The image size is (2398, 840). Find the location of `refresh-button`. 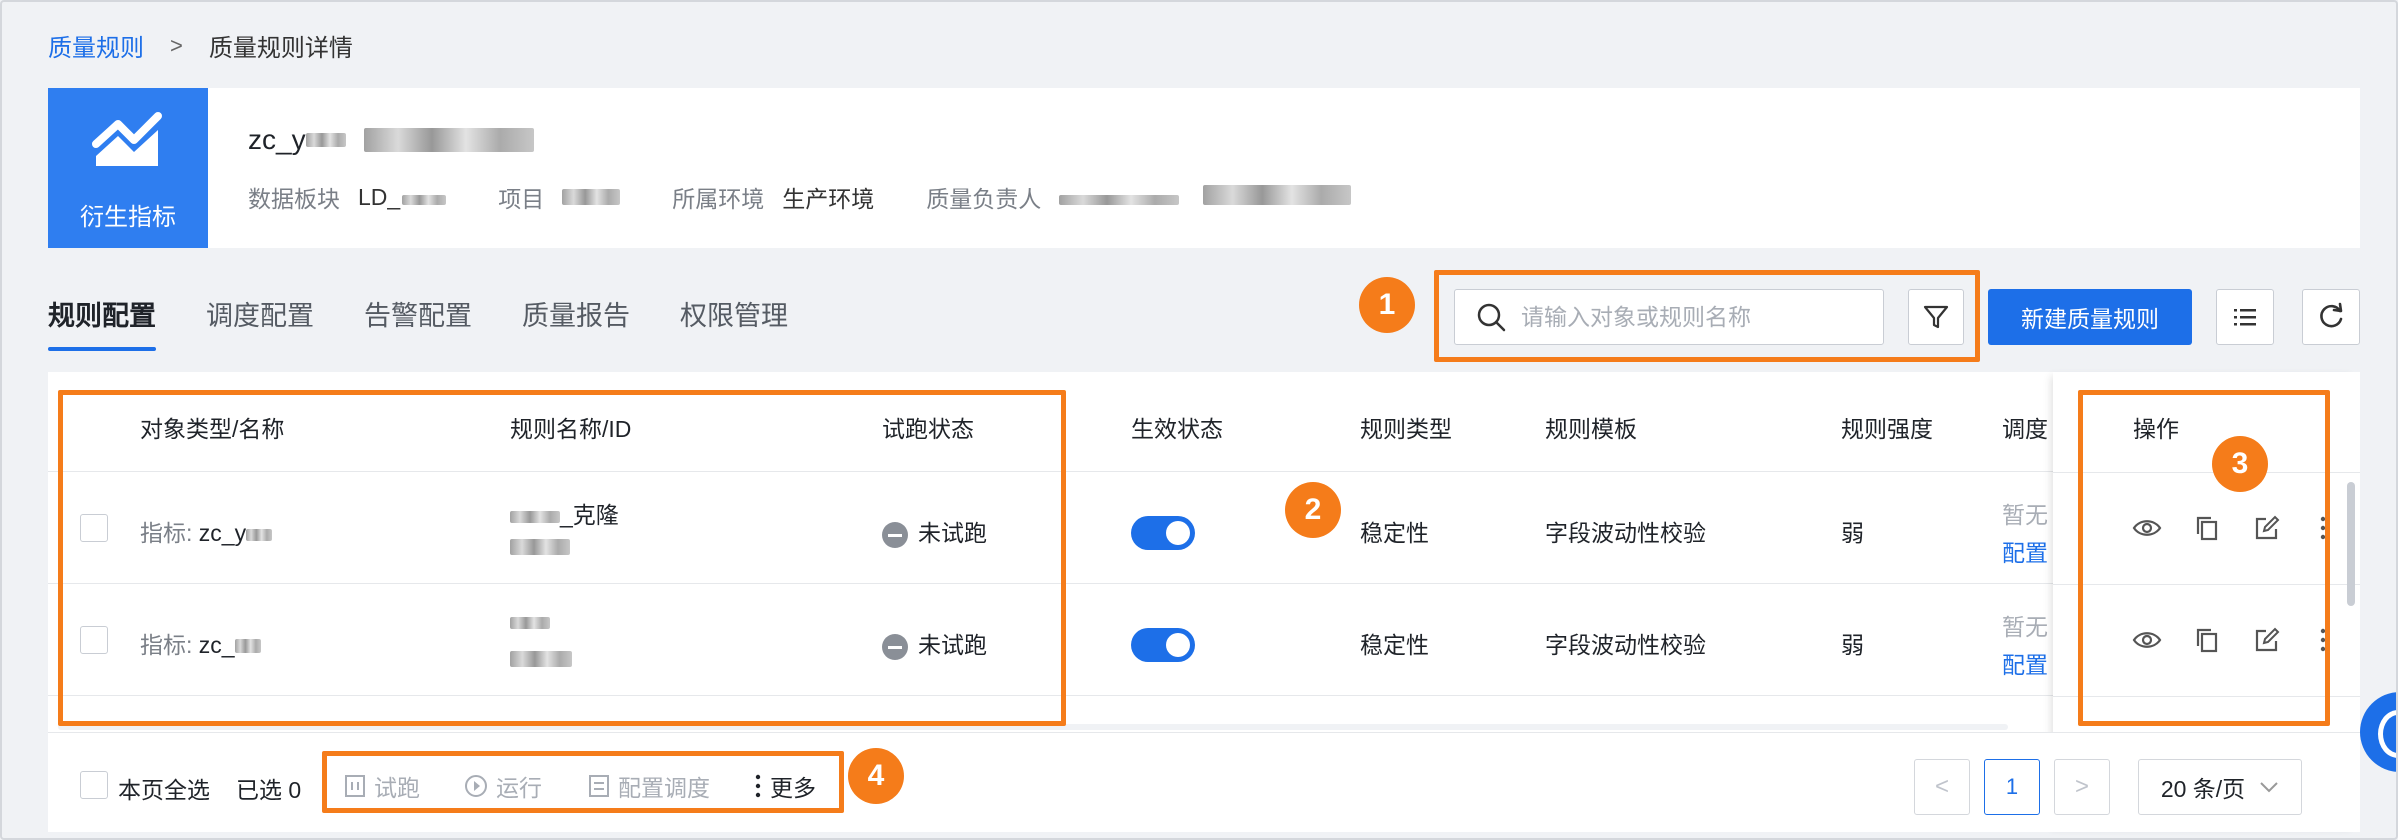

refresh-button is located at coordinates (2331, 317).